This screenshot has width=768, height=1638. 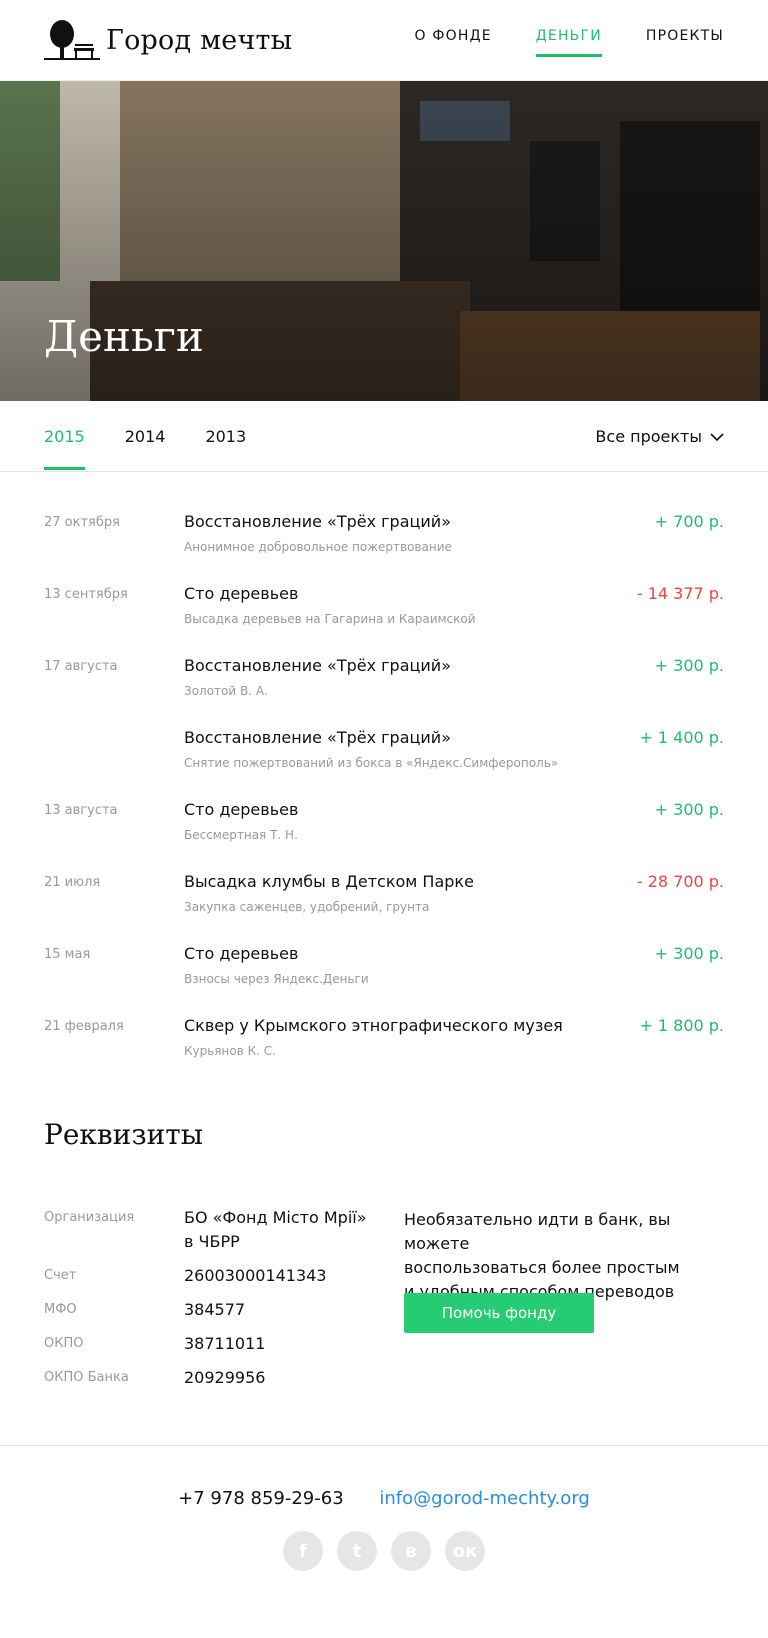 What do you see at coordinates (225, 1343) in the screenshot?
I see `requisite-value: 38711011` at bounding box center [225, 1343].